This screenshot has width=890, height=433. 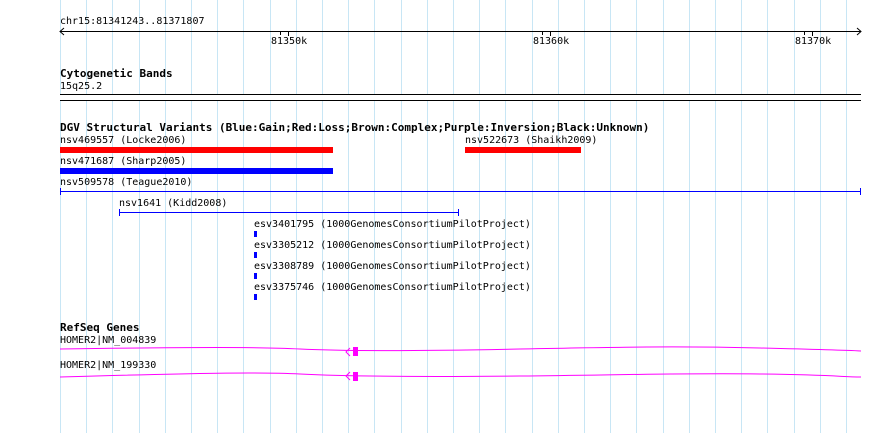 I want to click on dgv-feature-label: nsv522673 (Shaikh2009), so click(x=531, y=140).